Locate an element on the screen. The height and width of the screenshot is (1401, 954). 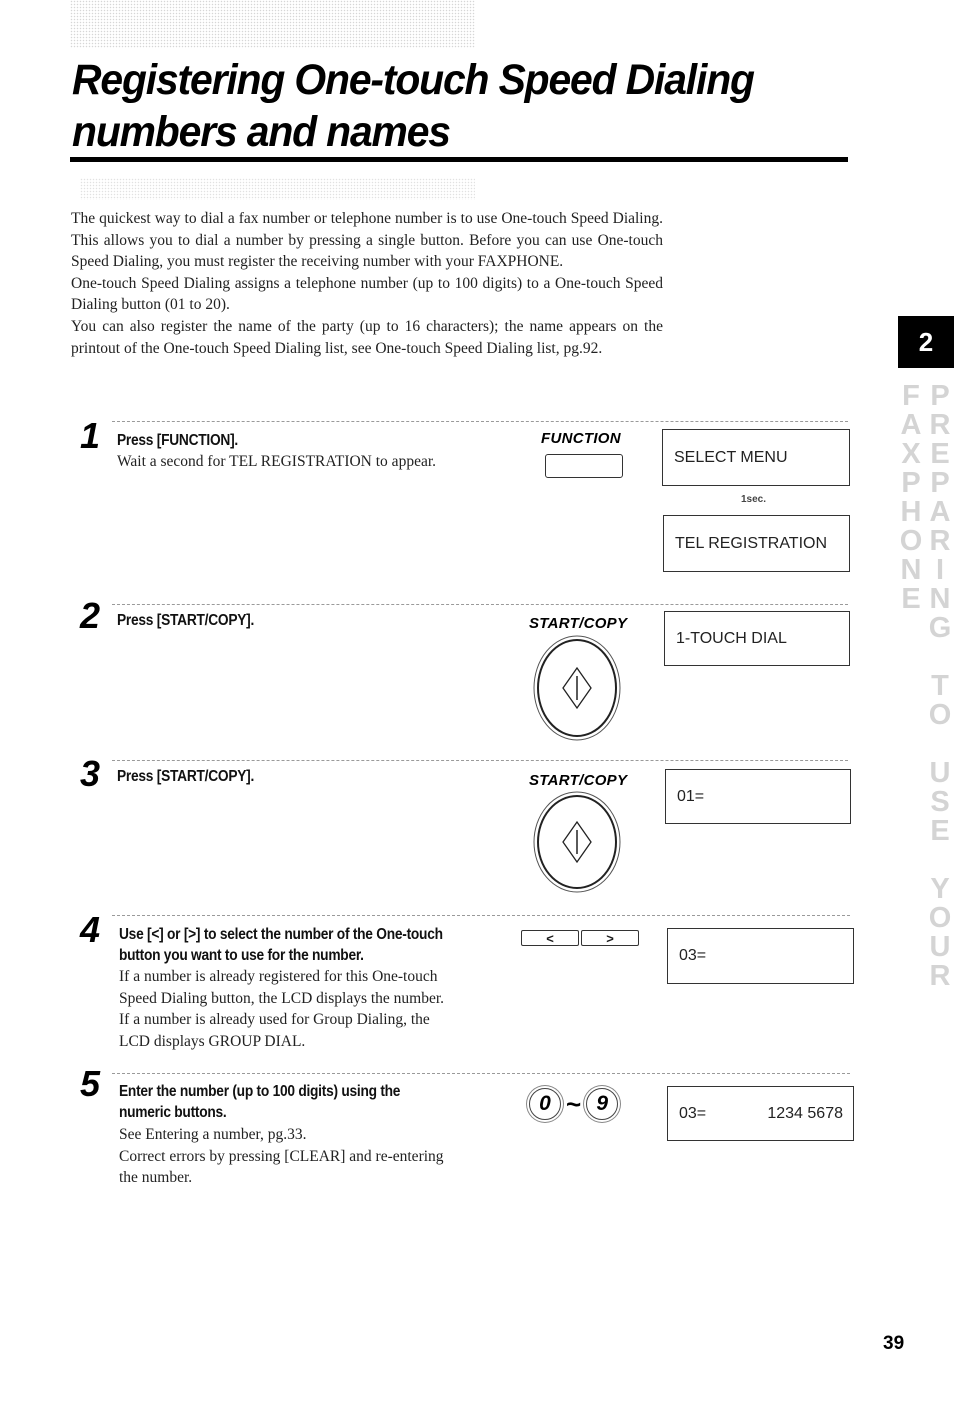
lcd-text: 1-TOUCH DIAL is located at coordinates (731, 638).